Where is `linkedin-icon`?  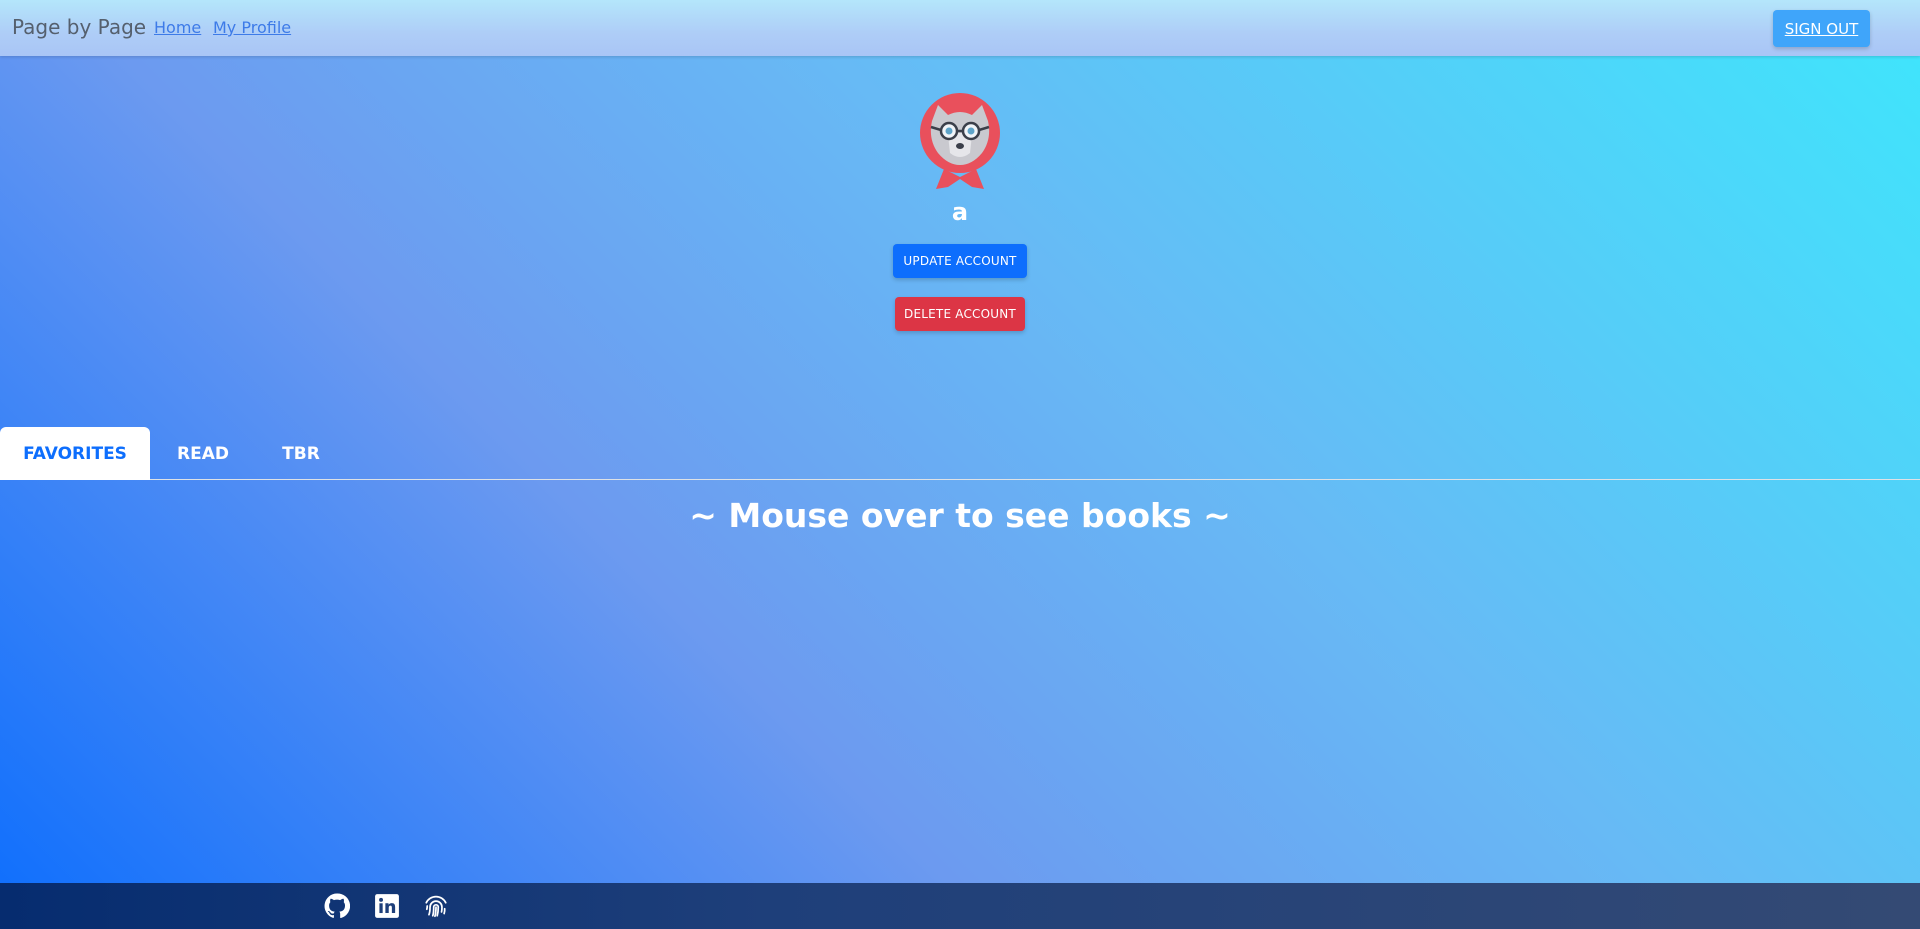 linkedin-icon is located at coordinates (387, 906).